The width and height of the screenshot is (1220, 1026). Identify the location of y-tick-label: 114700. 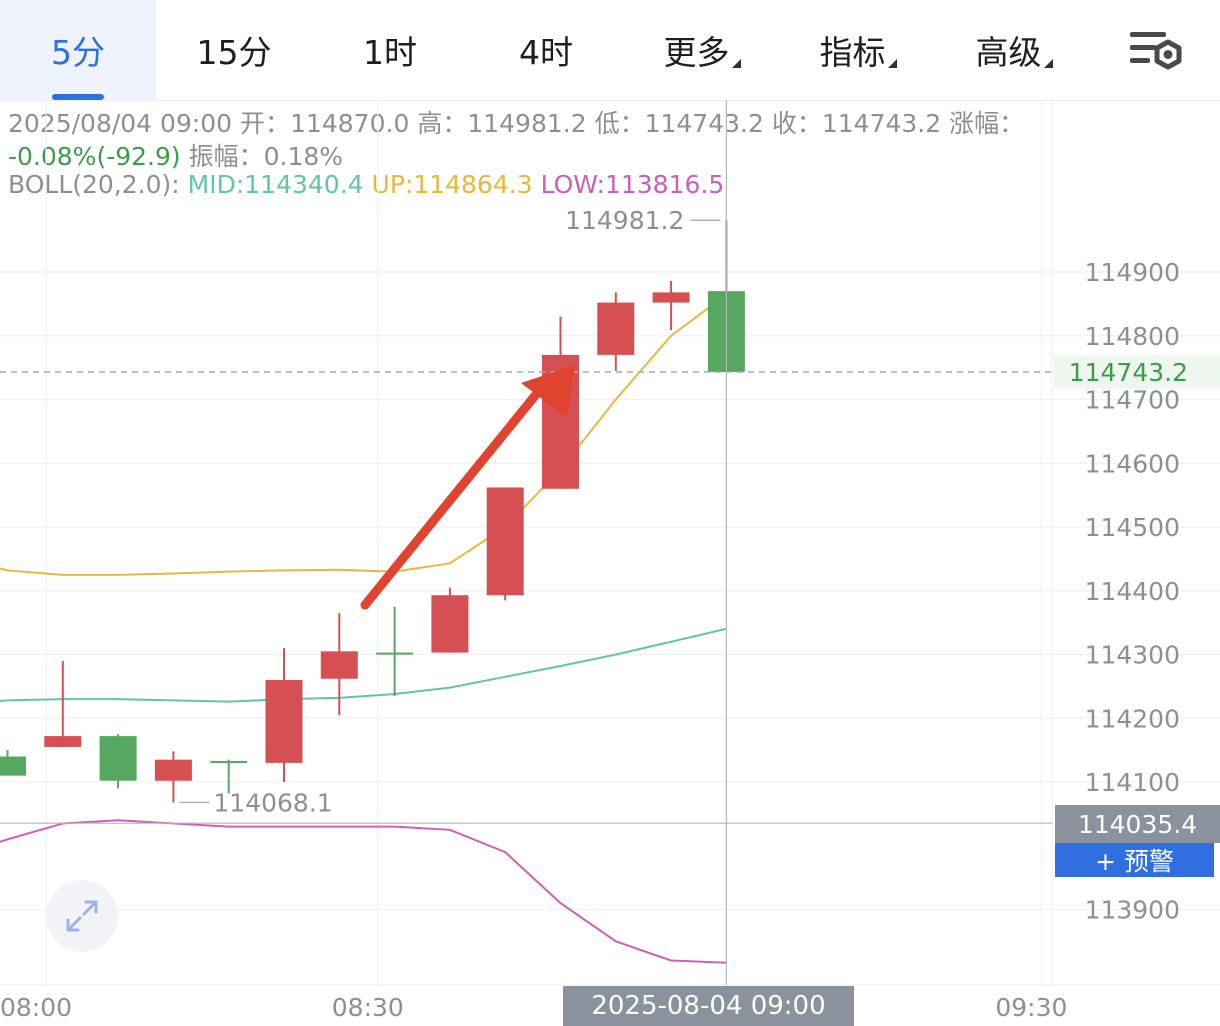
(1132, 400).